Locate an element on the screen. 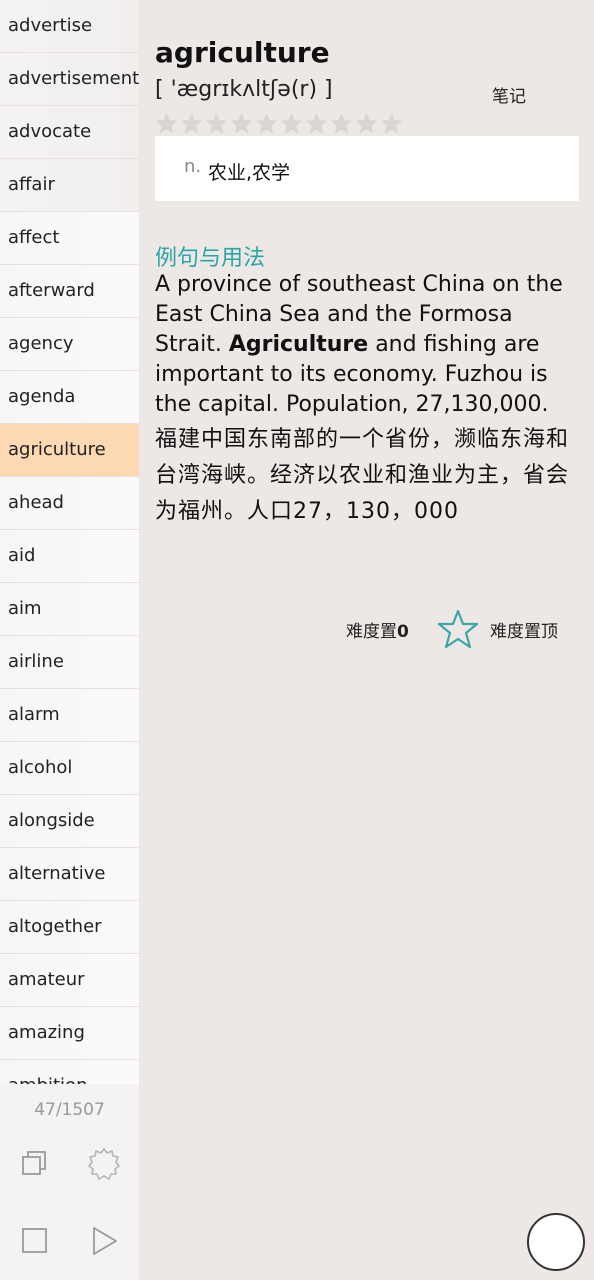 Image resolution: width=594 pixels, height=1280 pixels. definition-box: n. 农业,农学 is located at coordinates (367, 168).